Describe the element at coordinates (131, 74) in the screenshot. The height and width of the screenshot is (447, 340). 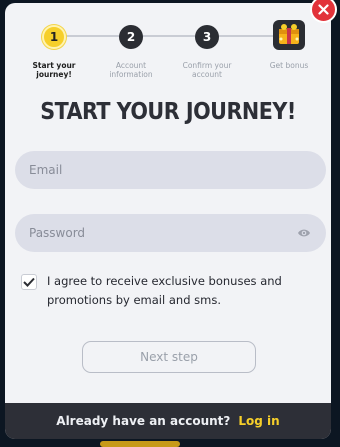
I see `step-2-label-line2: information` at that location.